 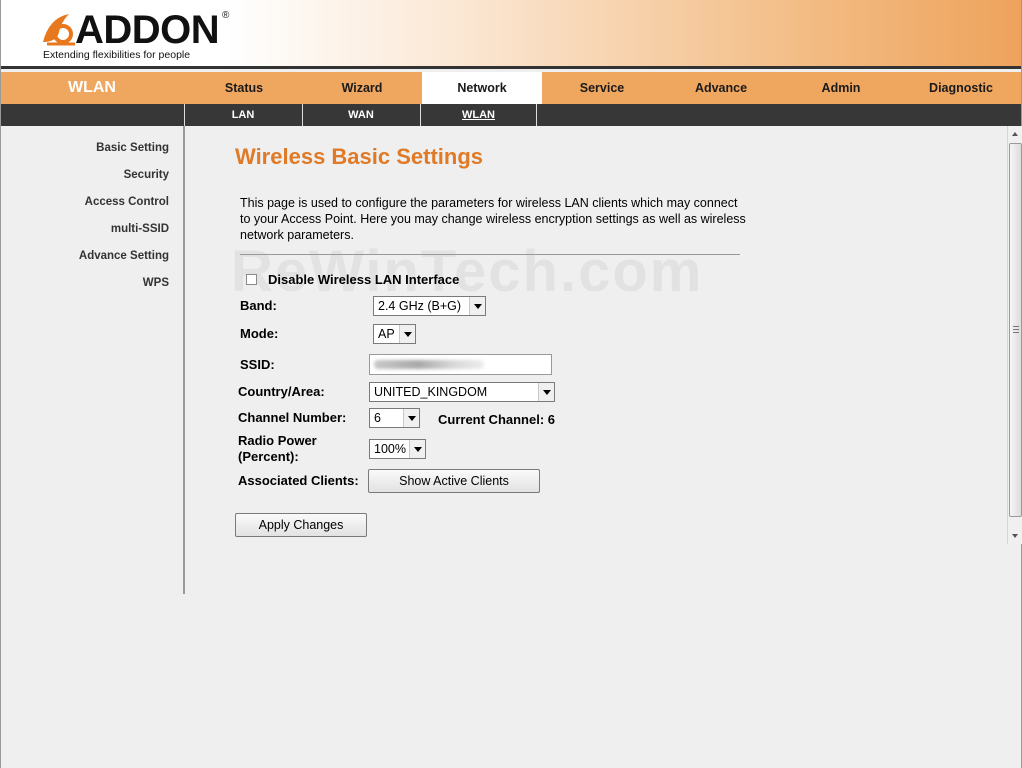 I want to click on vertical-scrollbar, so click(x=1014, y=335).